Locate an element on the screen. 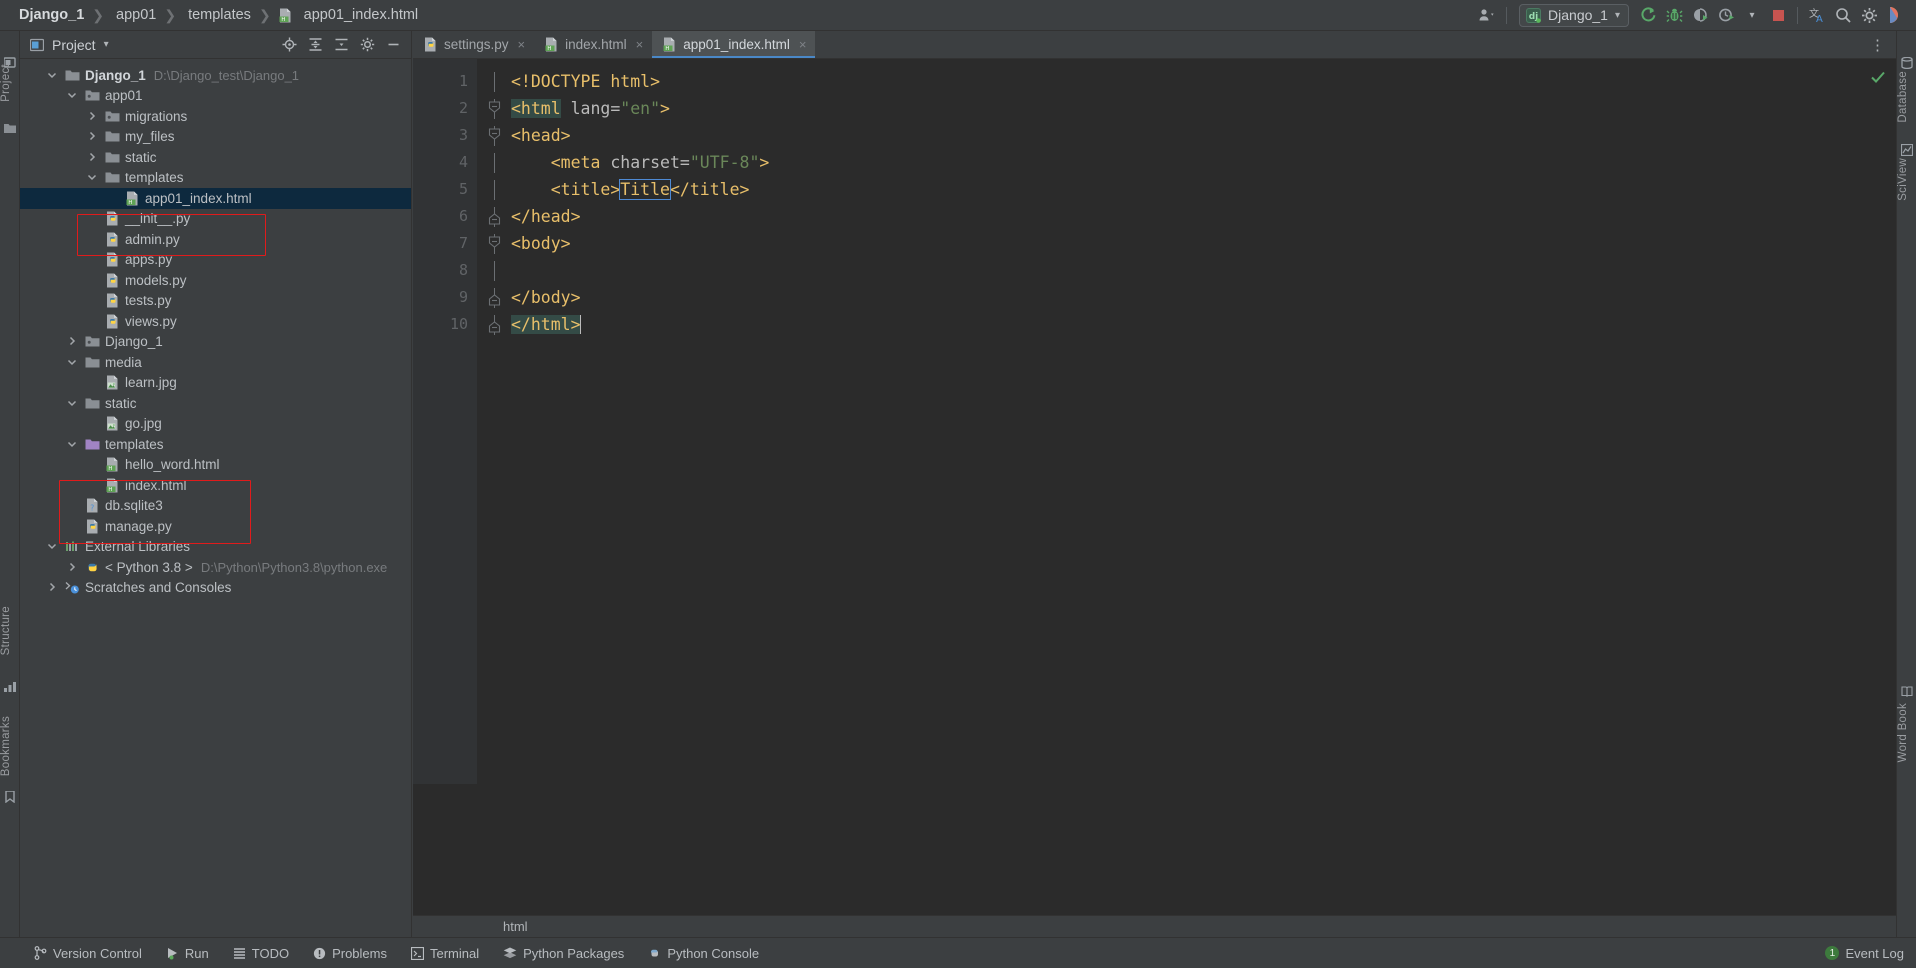 This screenshot has height=968, width=1916. event-log-area: 1 Event Log is located at coordinates (1870, 953).